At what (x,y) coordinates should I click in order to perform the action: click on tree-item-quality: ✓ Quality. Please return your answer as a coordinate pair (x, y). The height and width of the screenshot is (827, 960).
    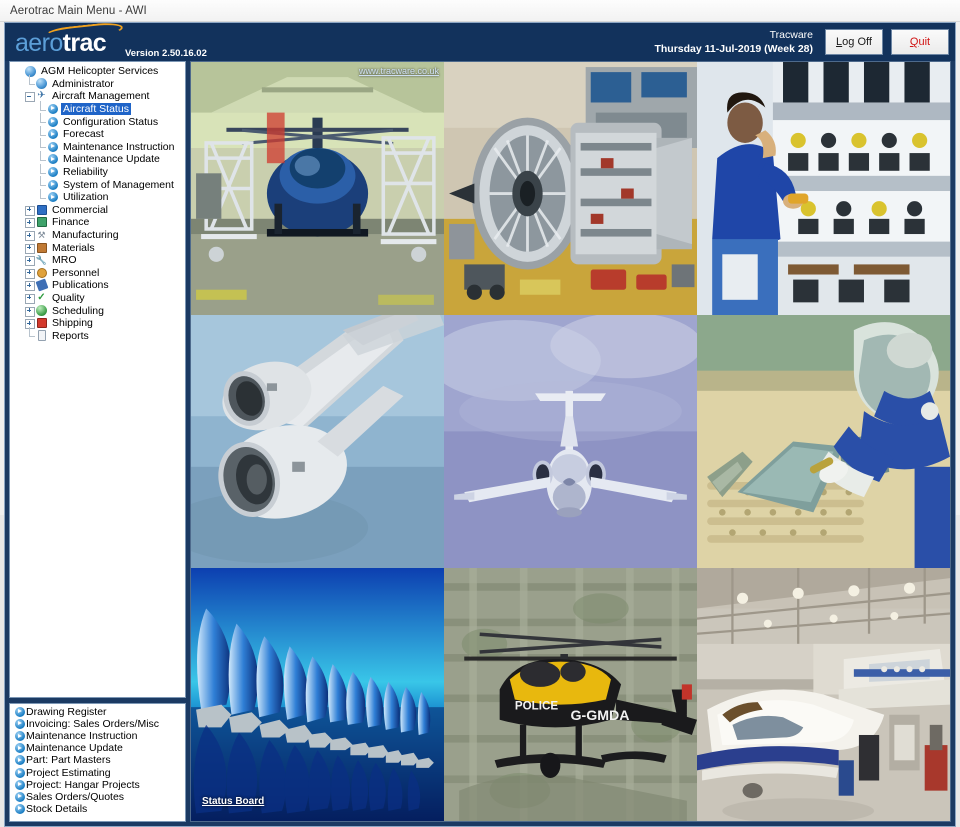
    Looking at the image, I should click on (98, 298).